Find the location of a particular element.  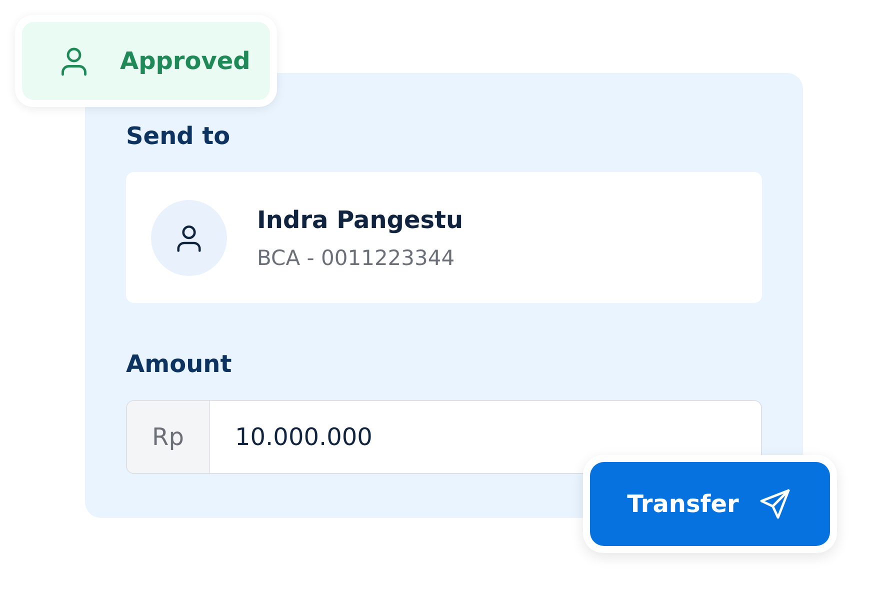

transfer-button: Transfer is located at coordinates (710, 504).